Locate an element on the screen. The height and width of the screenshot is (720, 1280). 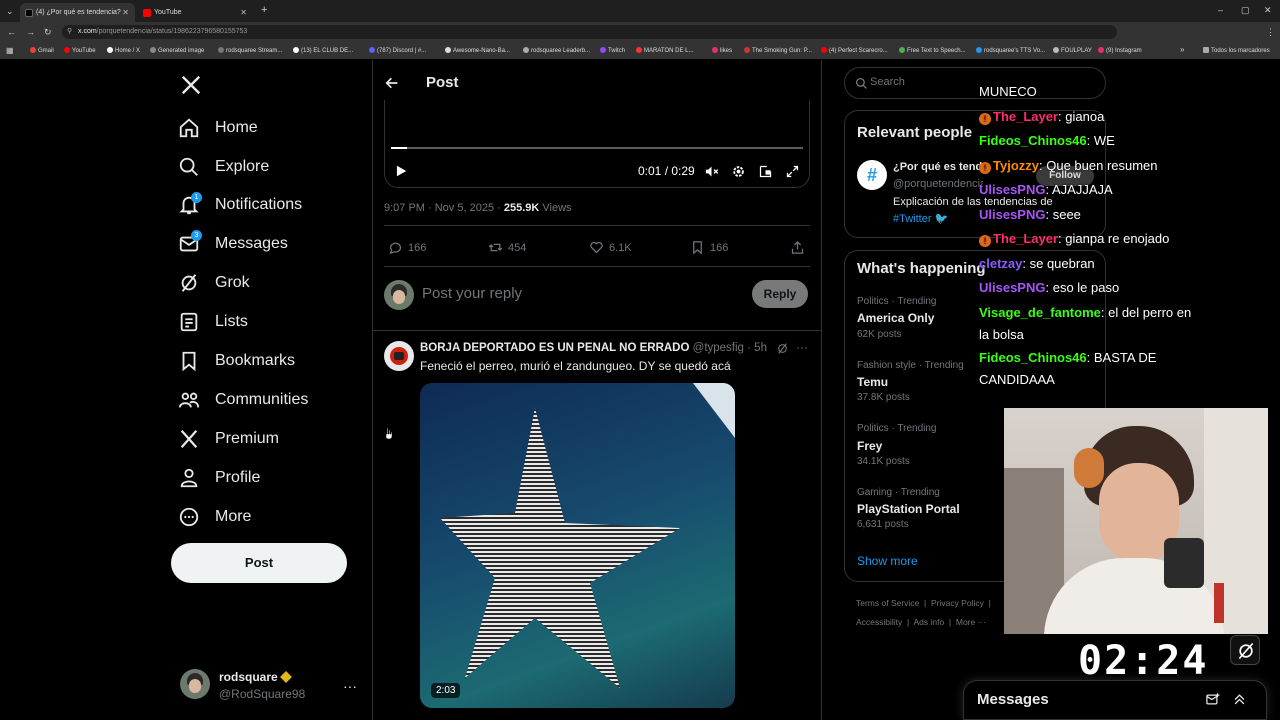
reply-author-avatar is located at coordinates (399, 356).